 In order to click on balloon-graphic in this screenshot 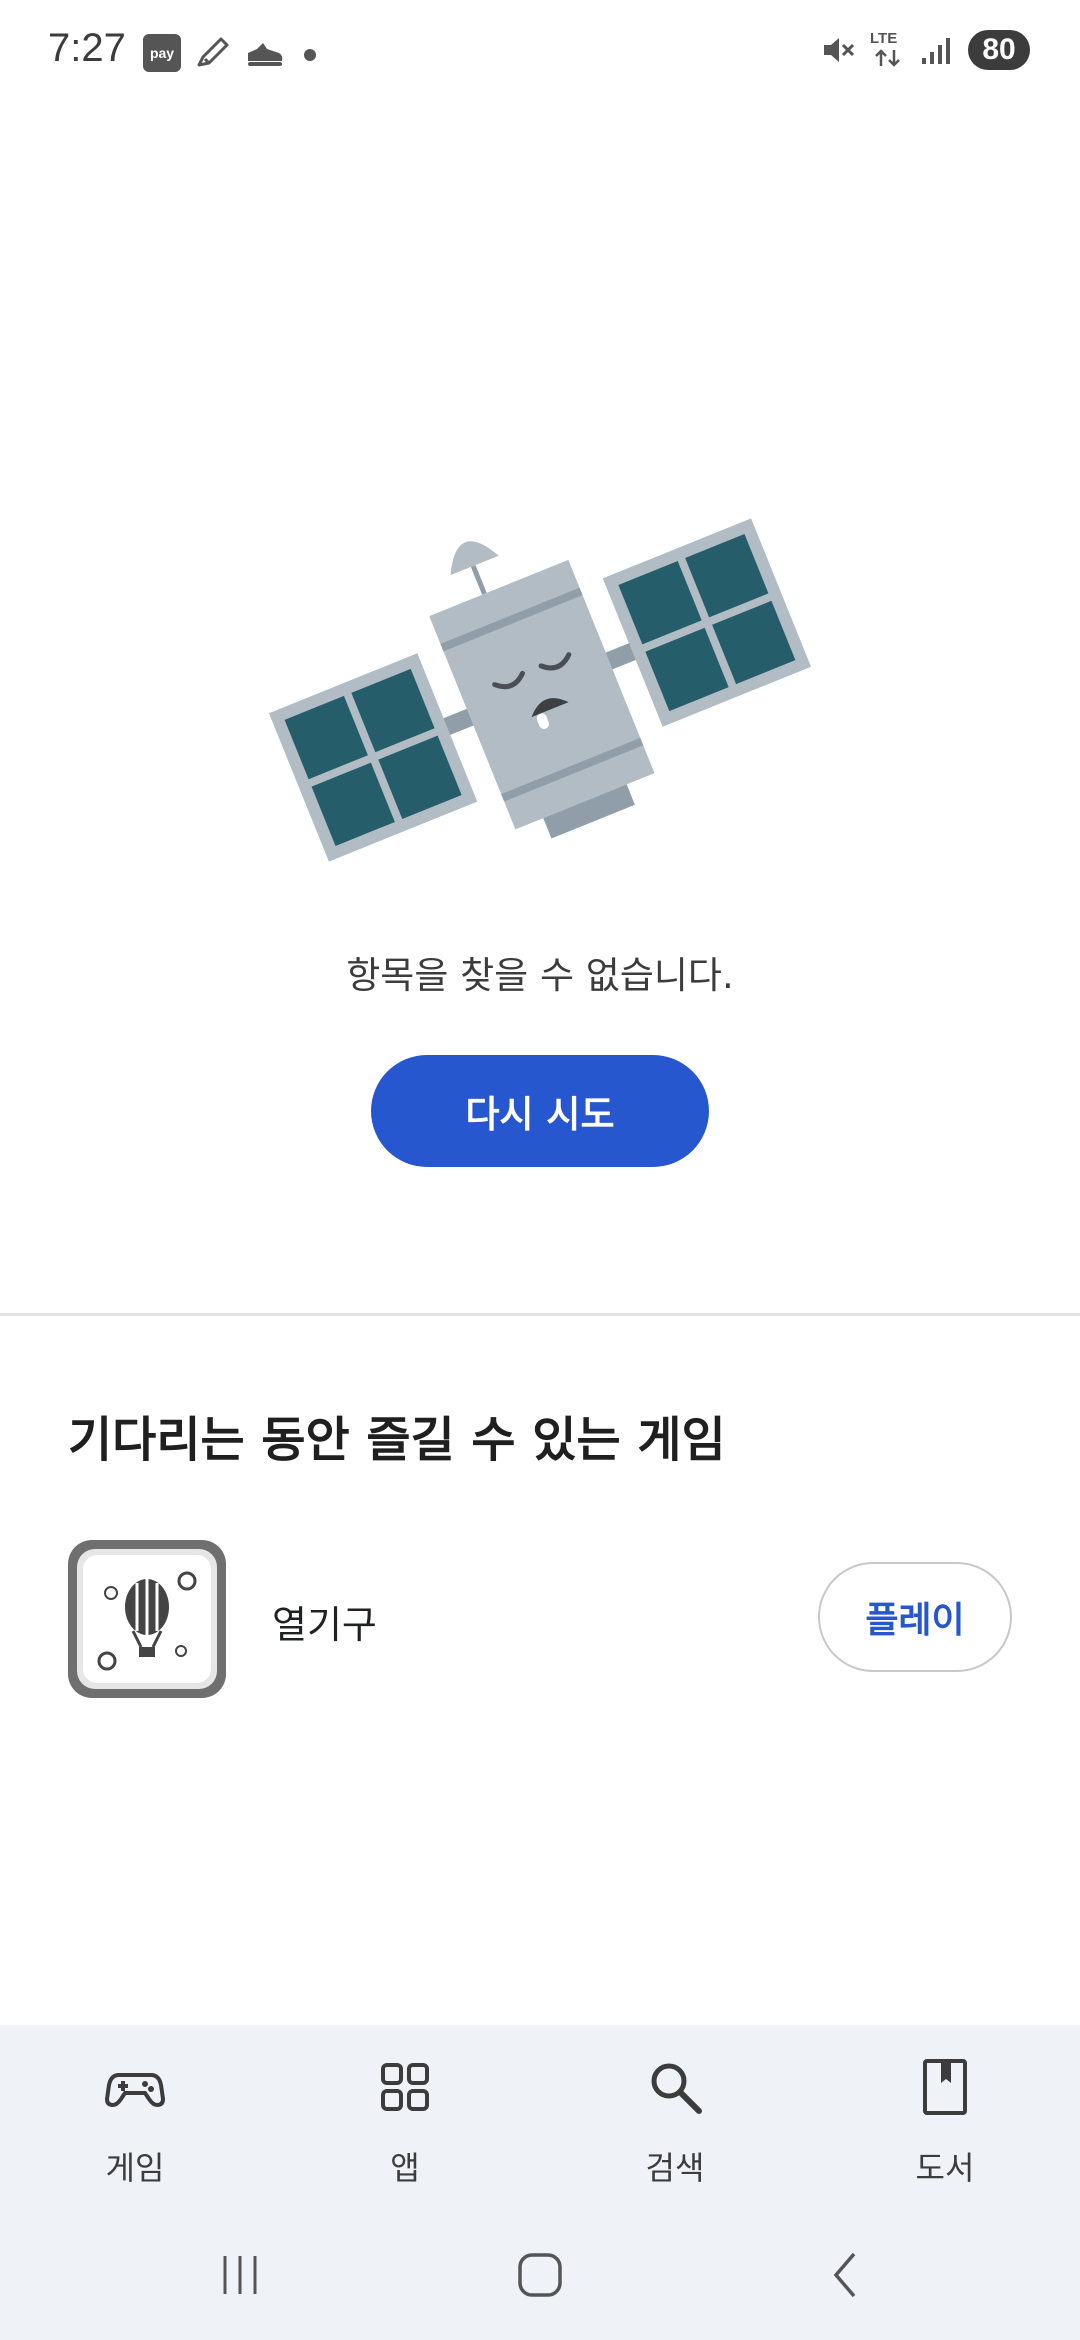, I will do `click(147, 1621)`.